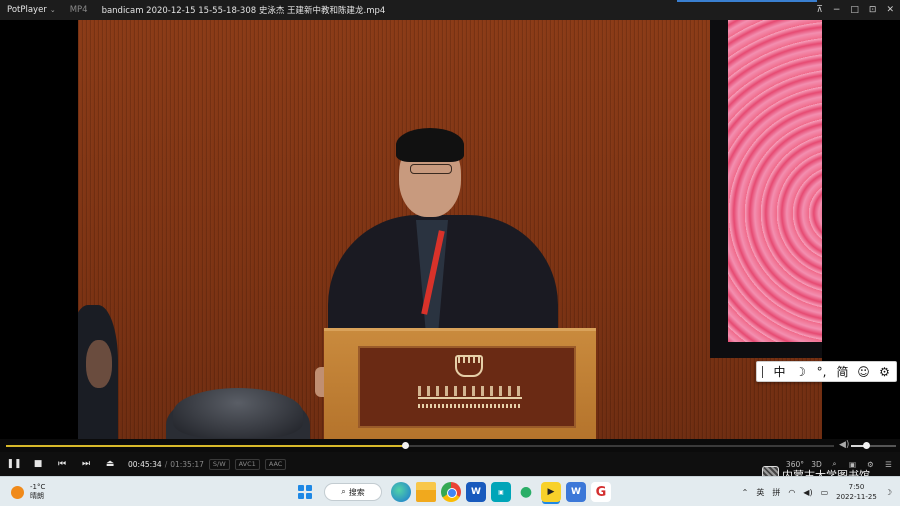 The height and width of the screenshot is (506, 900). What do you see at coordinates (791, 492) in the screenshot?
I see `wifi-icon: ◠` at bounding box center [791, 492].